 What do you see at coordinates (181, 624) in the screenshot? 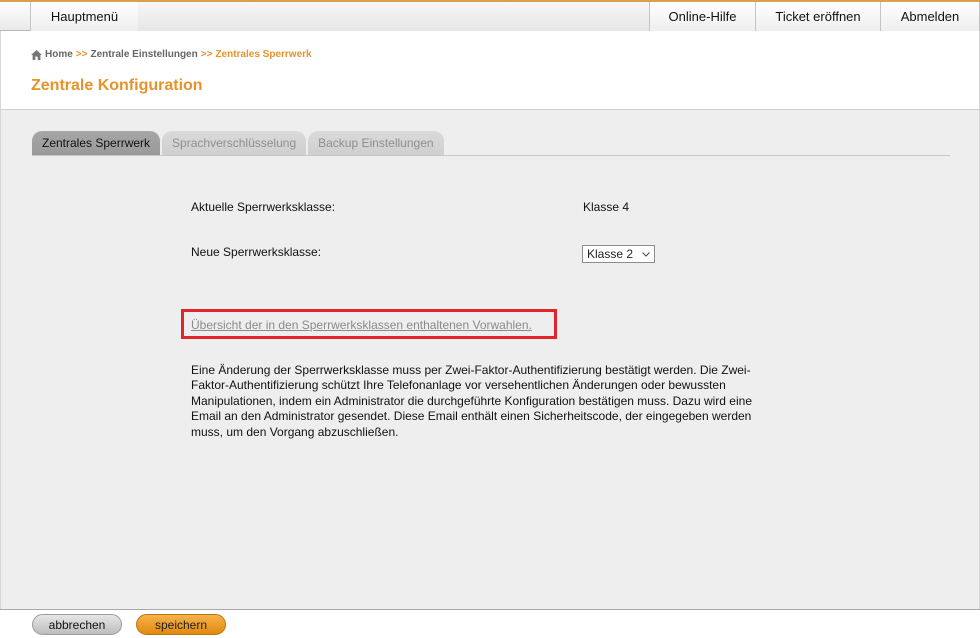
I see `save-button: speichern` at bounding box center [181, 624].